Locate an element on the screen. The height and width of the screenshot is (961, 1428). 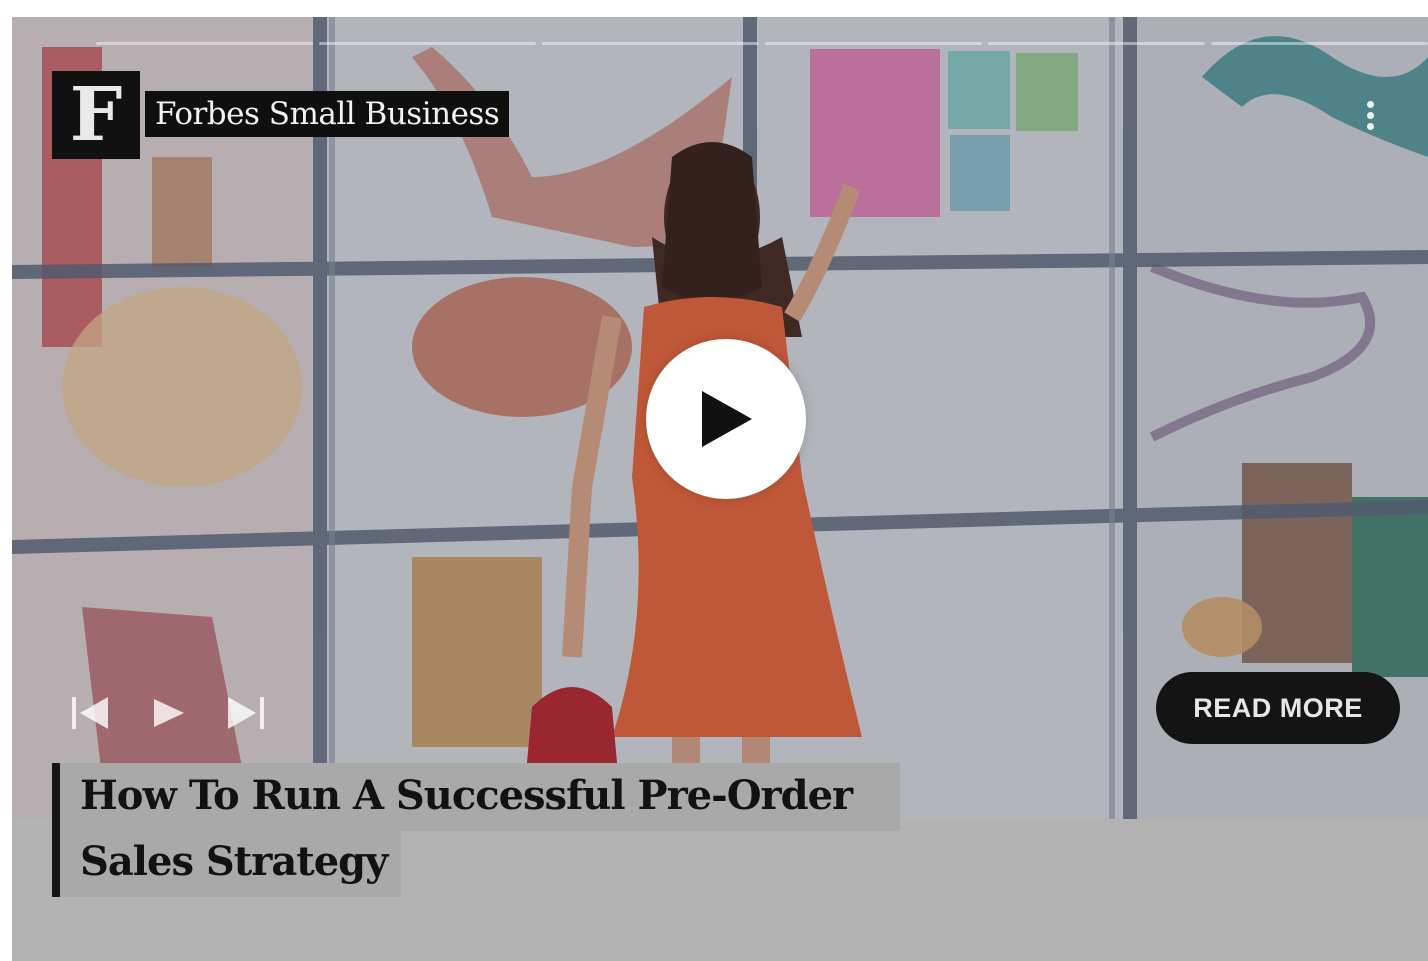
next-button is located at coordinates (246, 713).